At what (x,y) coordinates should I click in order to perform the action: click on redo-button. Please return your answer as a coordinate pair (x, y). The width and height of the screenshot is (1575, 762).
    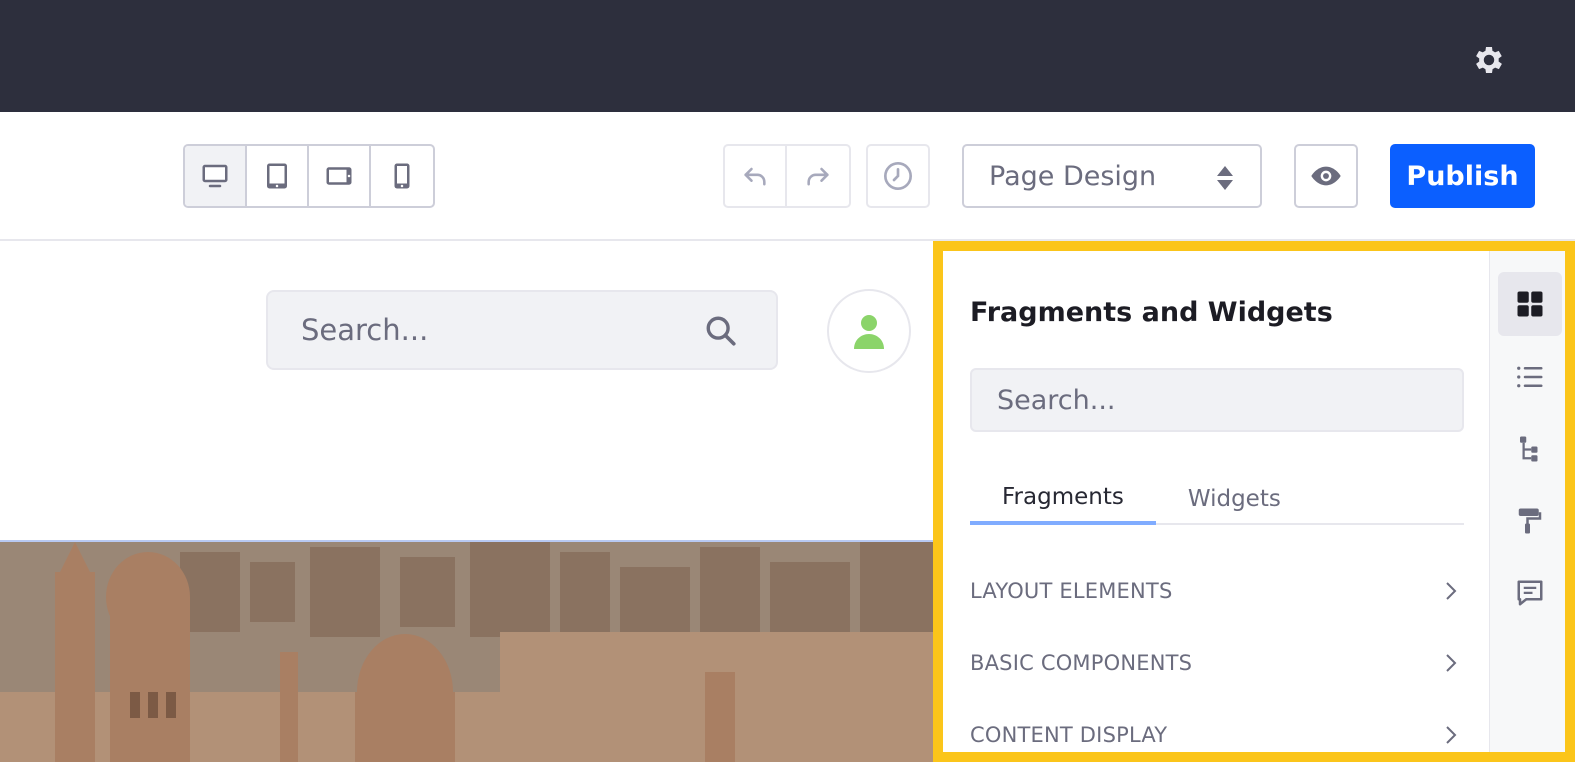
    Looking at the image, I should click on (818, 176).